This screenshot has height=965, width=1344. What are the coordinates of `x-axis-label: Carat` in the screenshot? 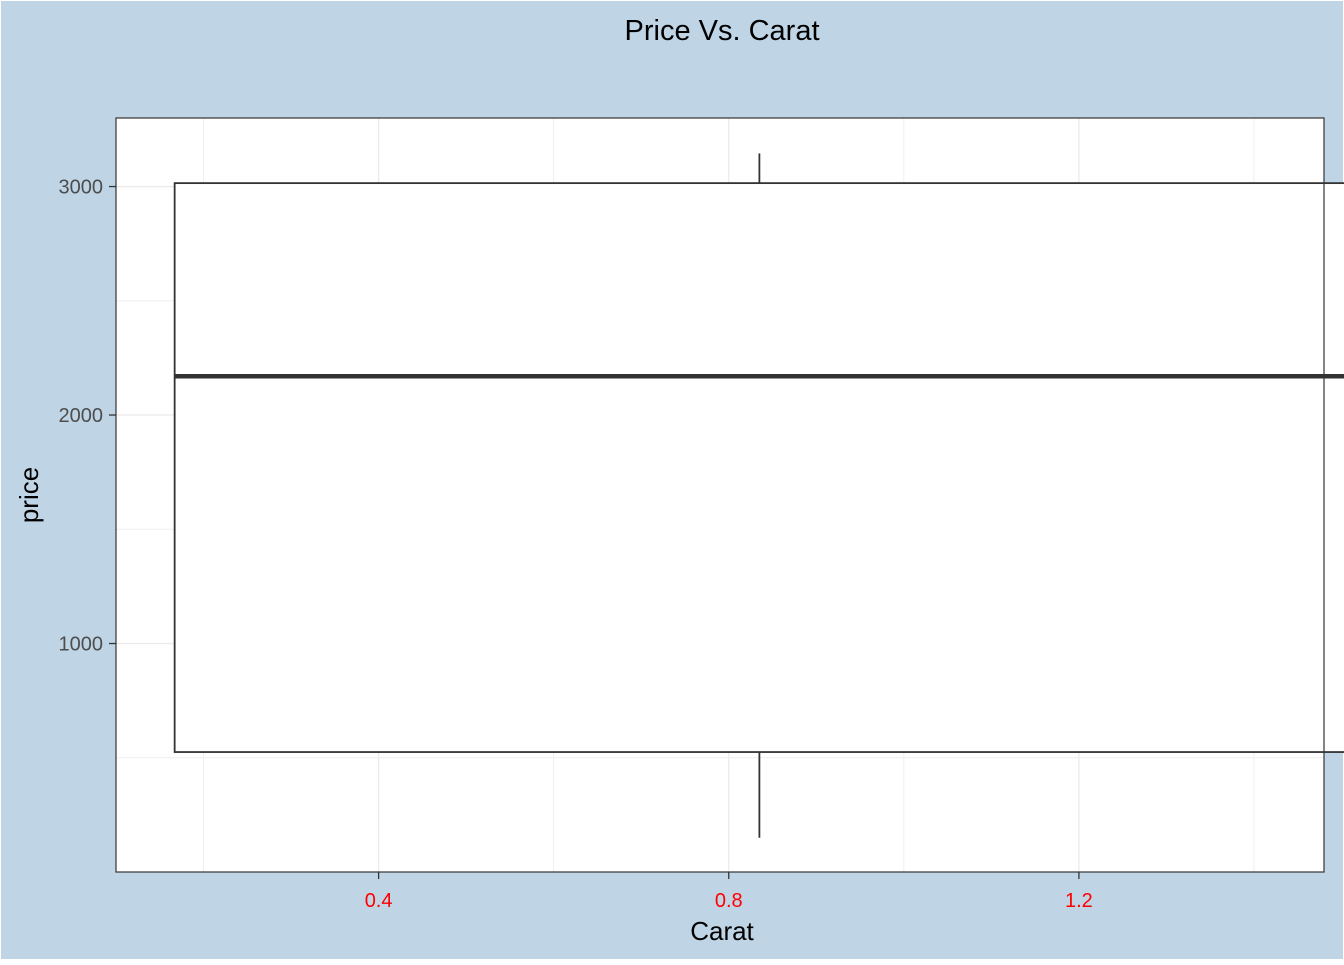 It's located at (722, 931).